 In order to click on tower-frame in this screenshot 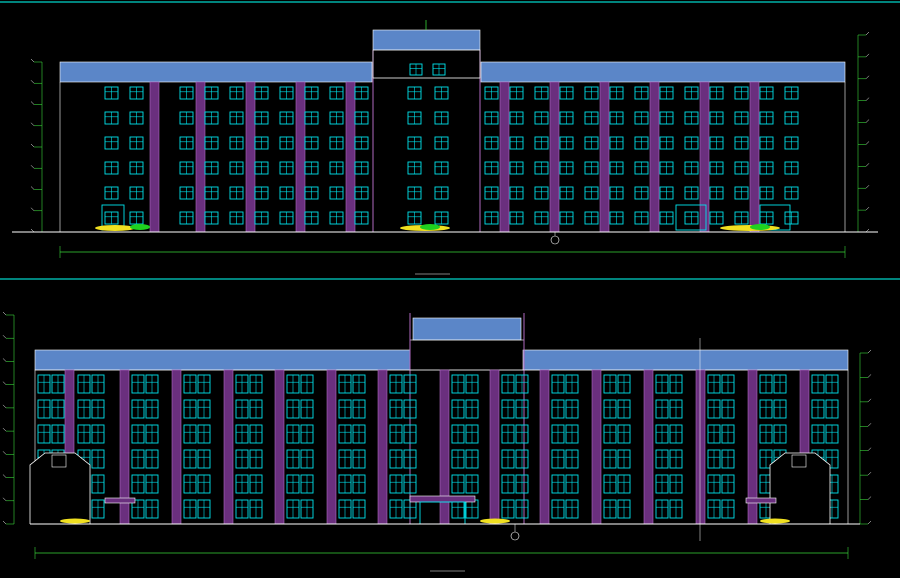, I will do `click(467, 355)`.